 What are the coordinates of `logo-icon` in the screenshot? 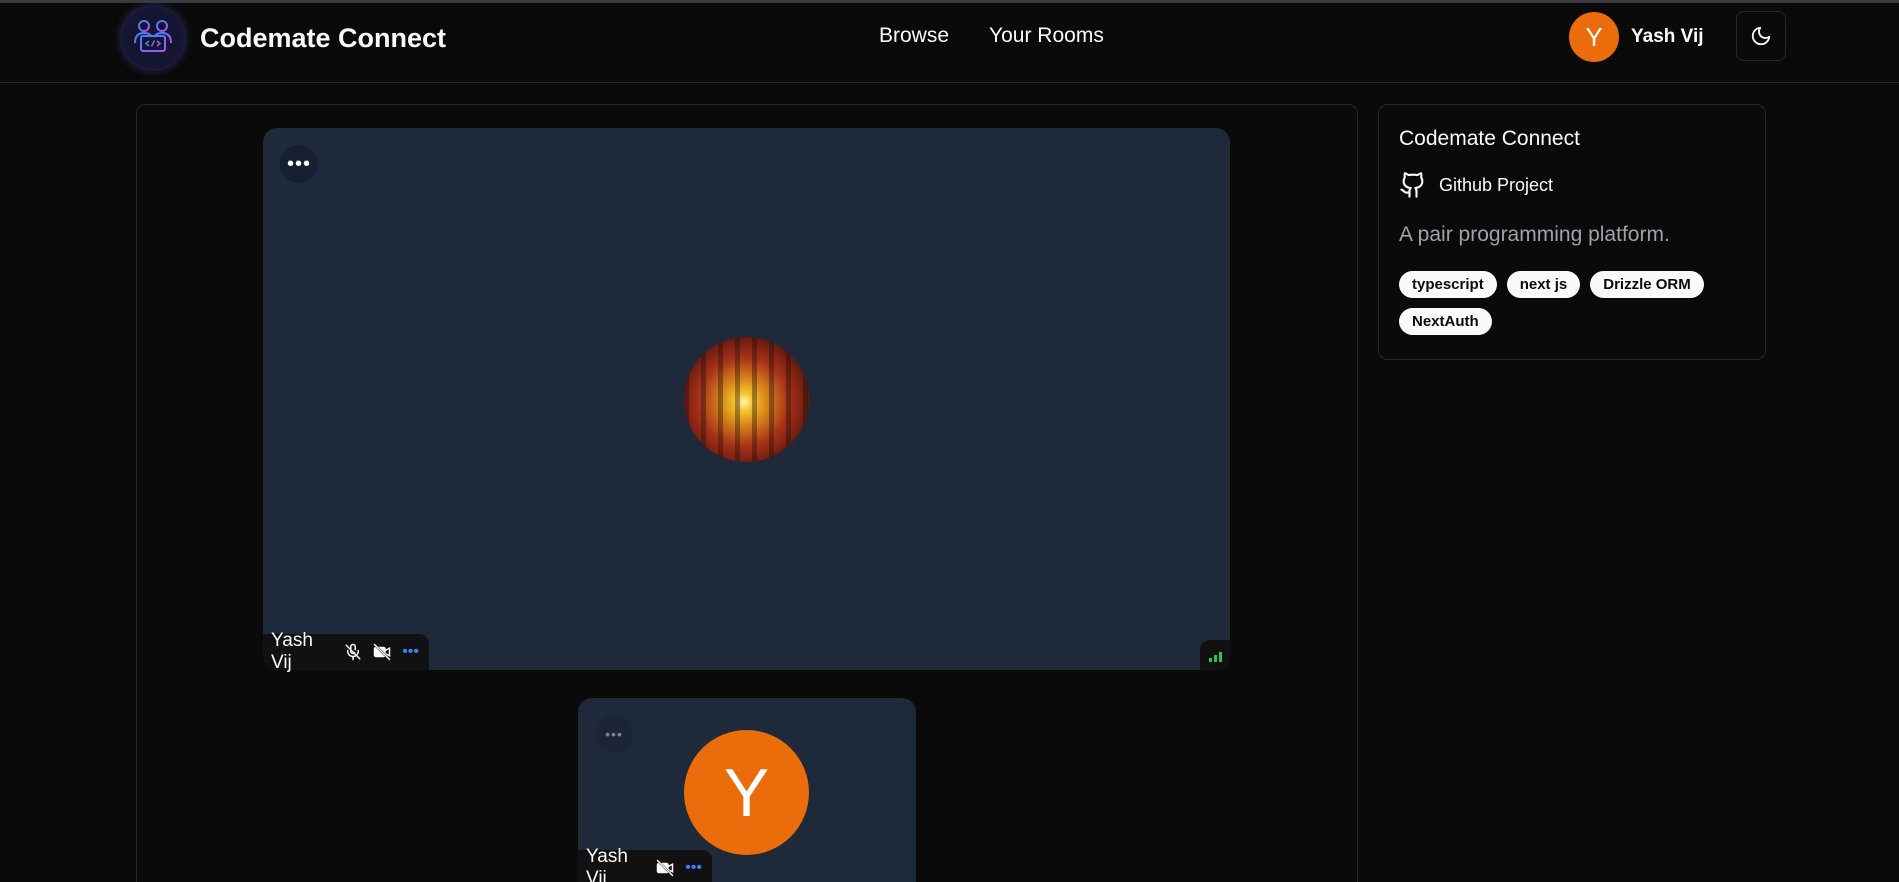 It's located at (153, 38).